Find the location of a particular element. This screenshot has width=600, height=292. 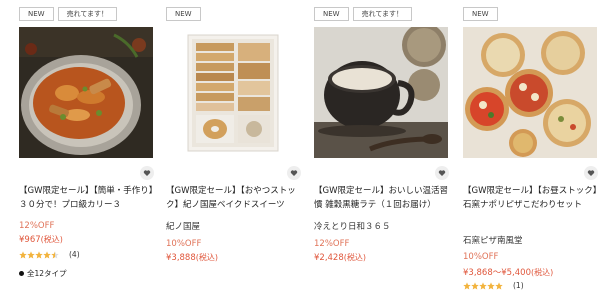

variant-count-label: 全12タイプ is located at coordinates (47, 273).